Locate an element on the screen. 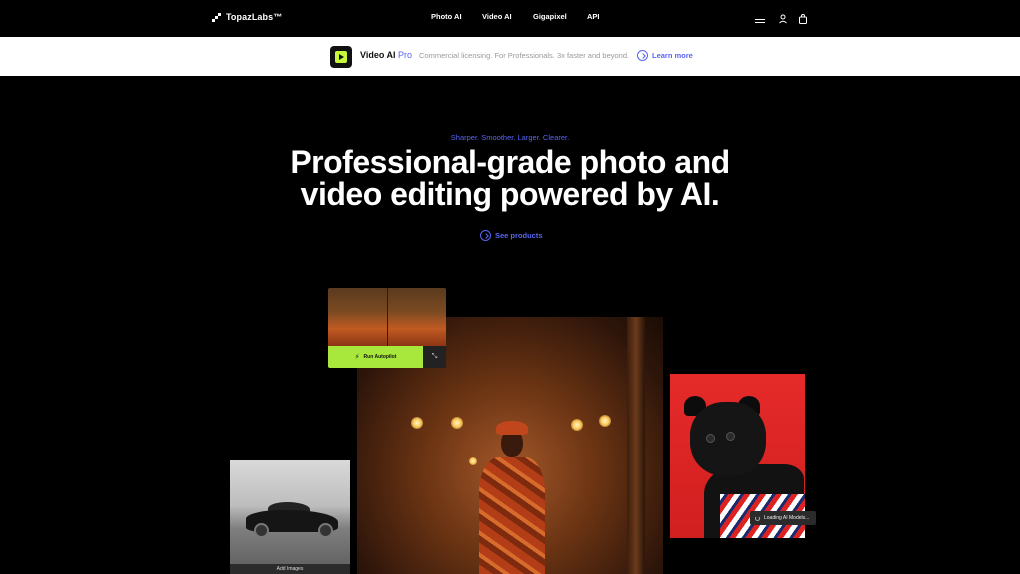 This screenshot has height=574, width=1020. run-autopilot-label: Run Autopilot is located at coordinates (380, 357).